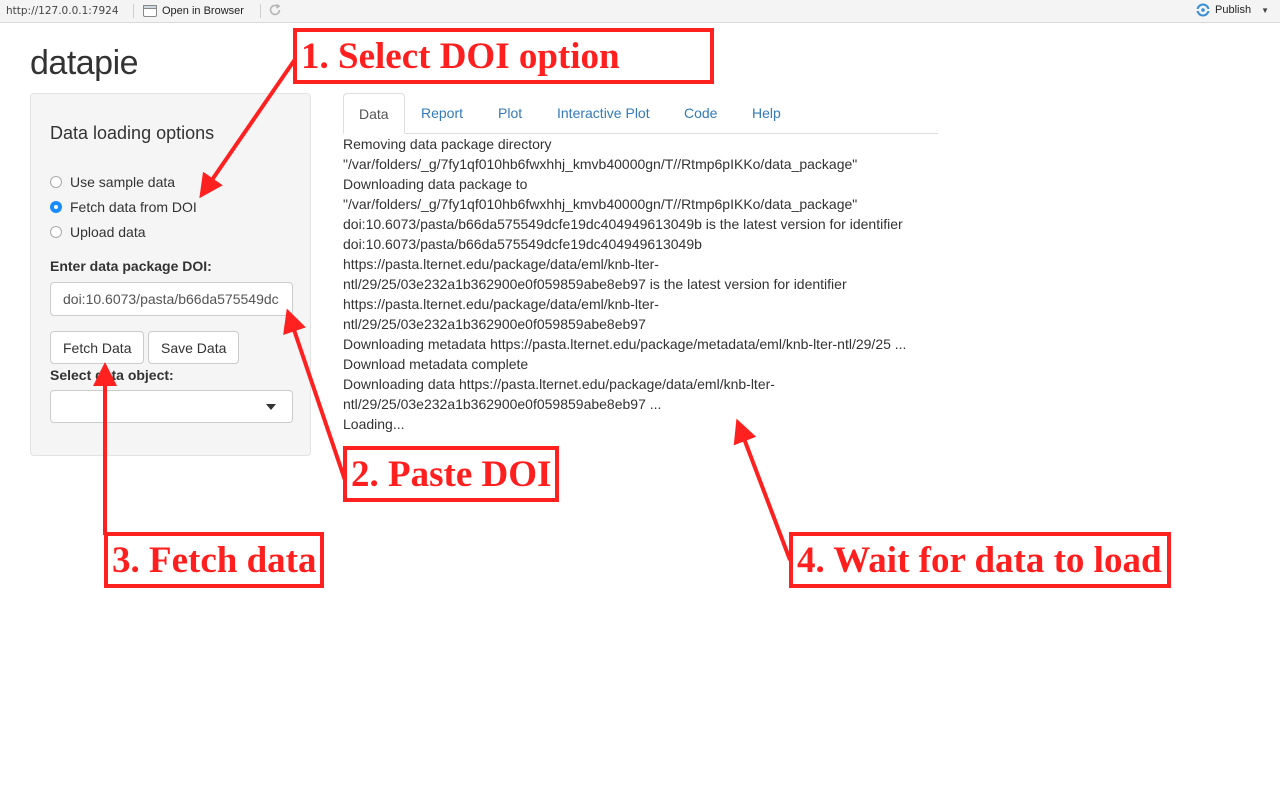 The height and width of the screenshot is (800, 1280). I want to click on tab-report: Report, so click(442, 113).